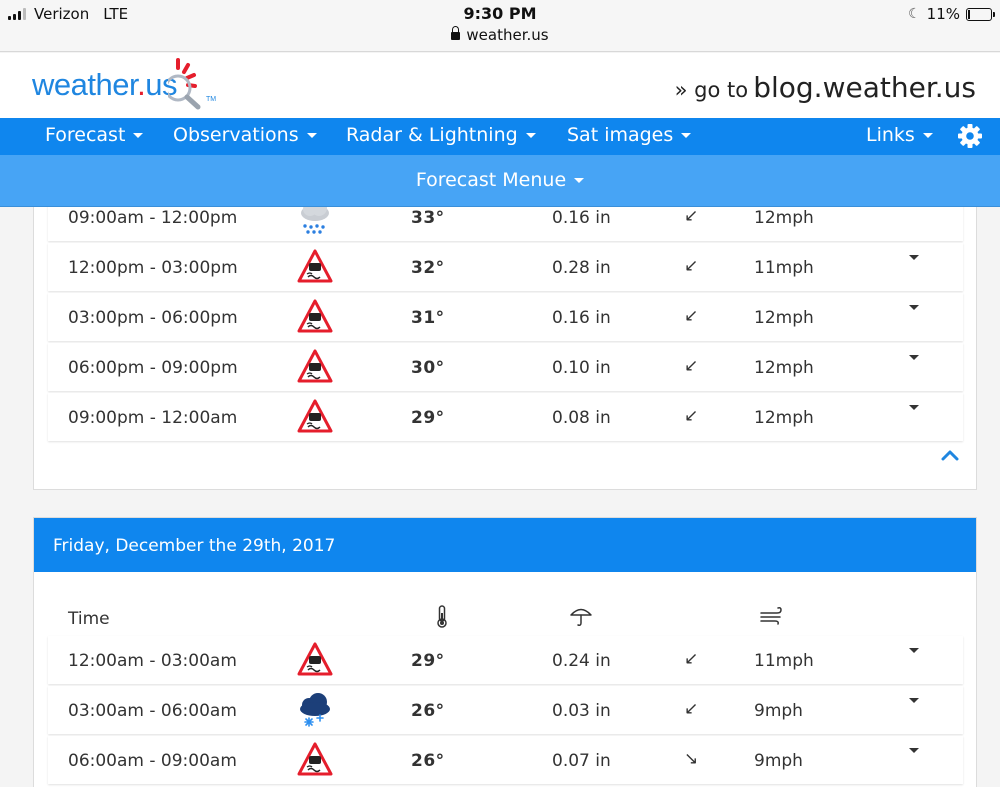  What do you see at coordinates (456, 33) in the screenshot?
I see `lock-icon` at bounding box center [456, 33].